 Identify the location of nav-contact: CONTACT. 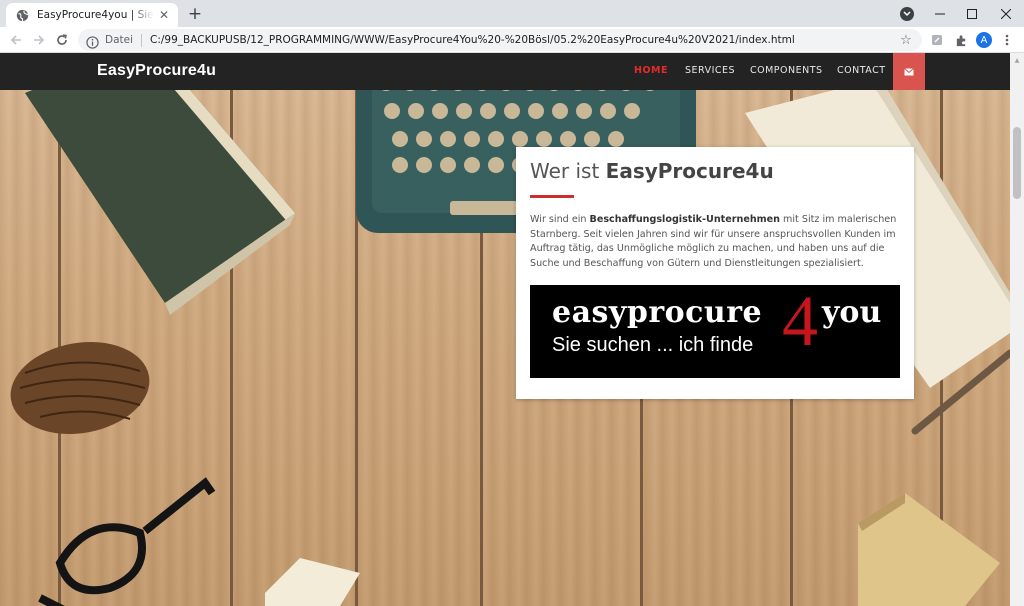
(861, 70).